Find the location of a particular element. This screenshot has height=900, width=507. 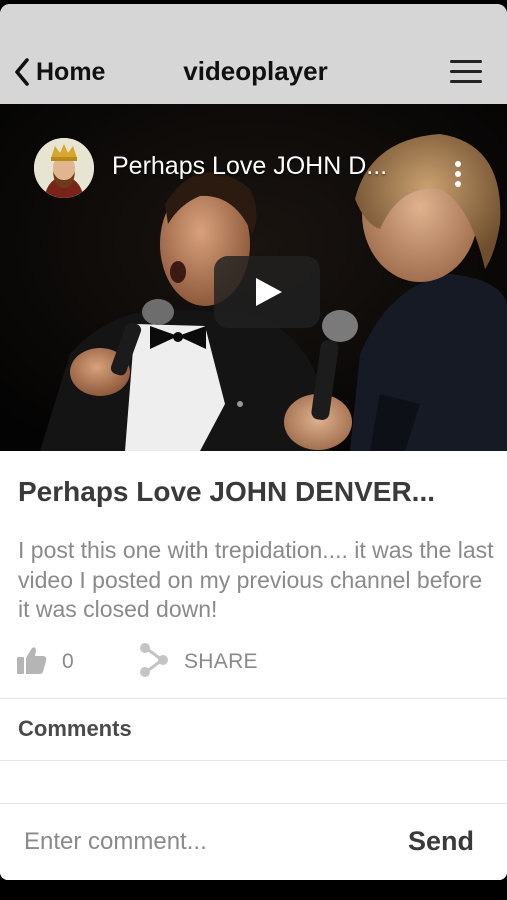

hamburger-menu-icon is located at coordinates (466, 76).